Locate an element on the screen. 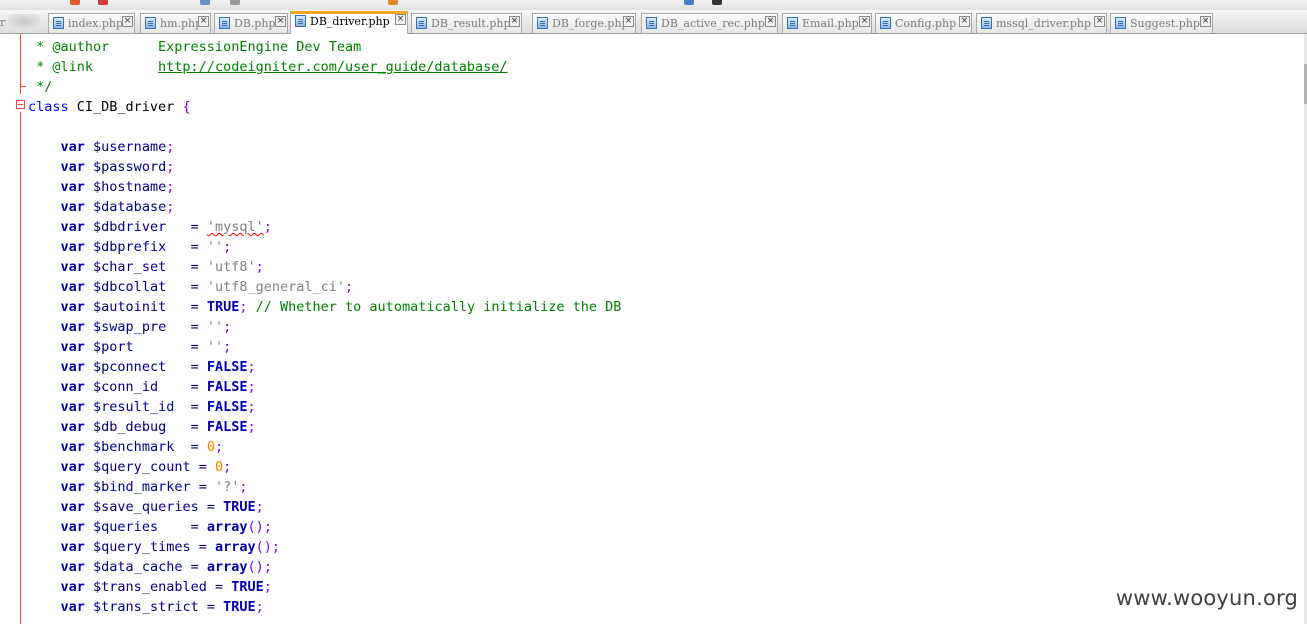 This screenshot has height=624, width=1307. variable-name: $query_count is located at coordinates (142, 467).